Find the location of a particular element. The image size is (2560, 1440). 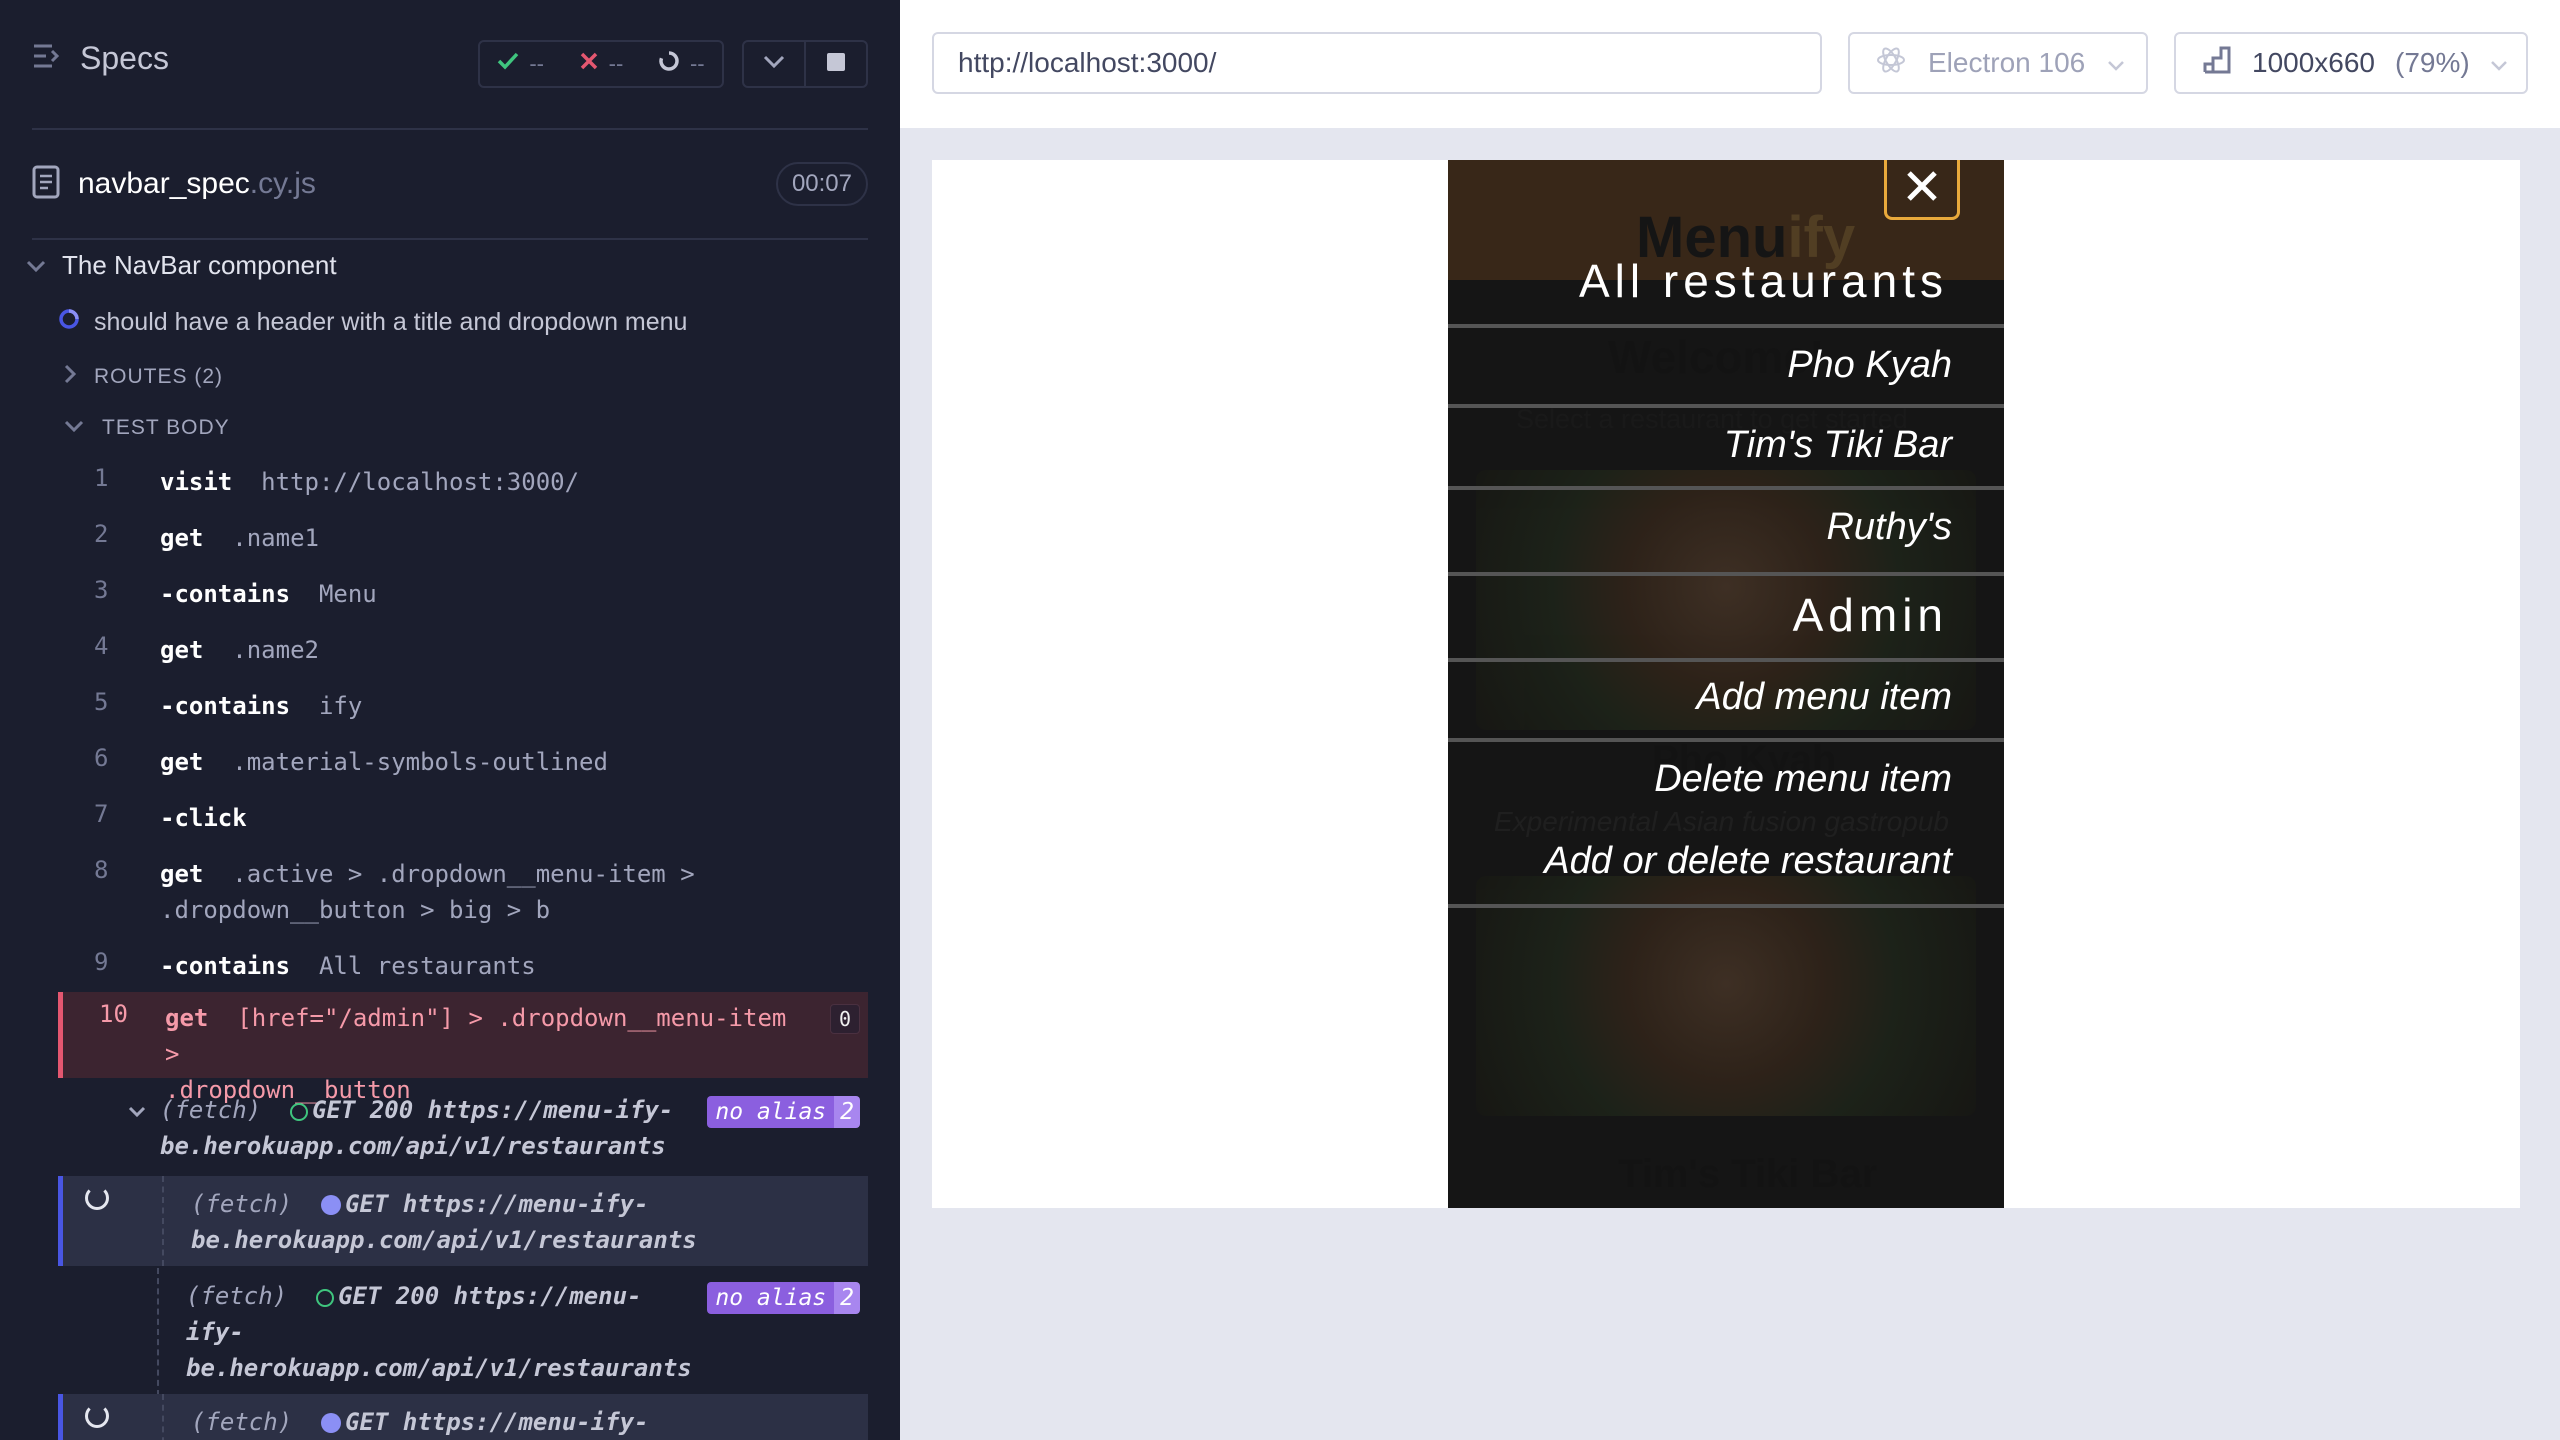

command-row: 4 get .name2 is located at coordinates (463, 650).